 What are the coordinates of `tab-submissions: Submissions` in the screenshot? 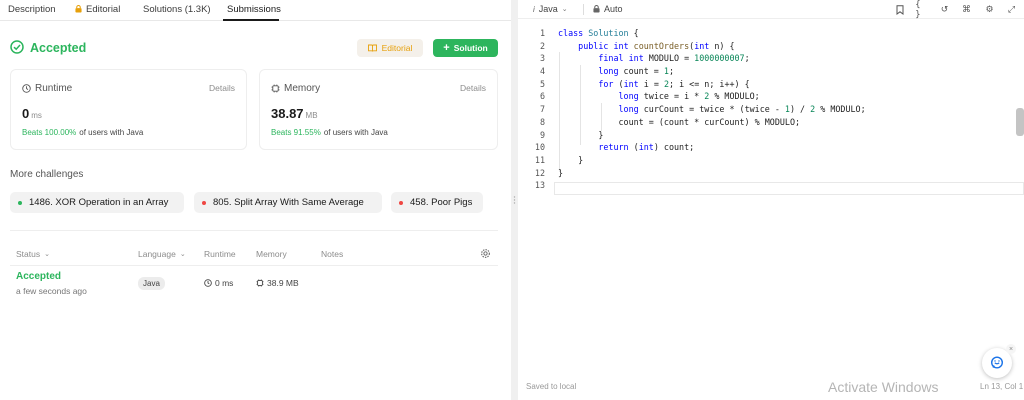 It's located at (254, 9).